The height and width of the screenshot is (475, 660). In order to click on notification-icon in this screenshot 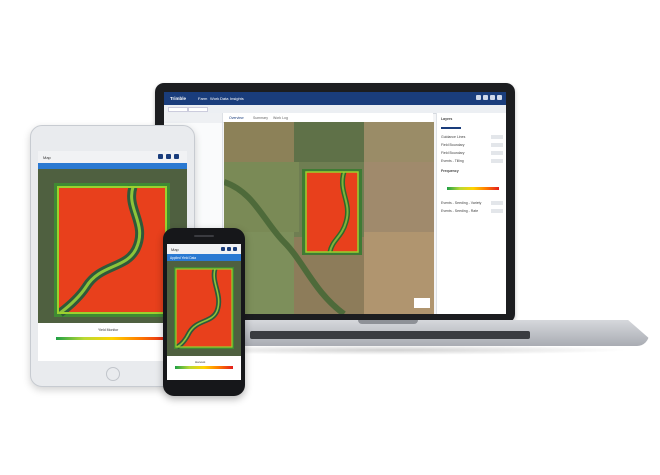, I will do `click(485, 97)`.